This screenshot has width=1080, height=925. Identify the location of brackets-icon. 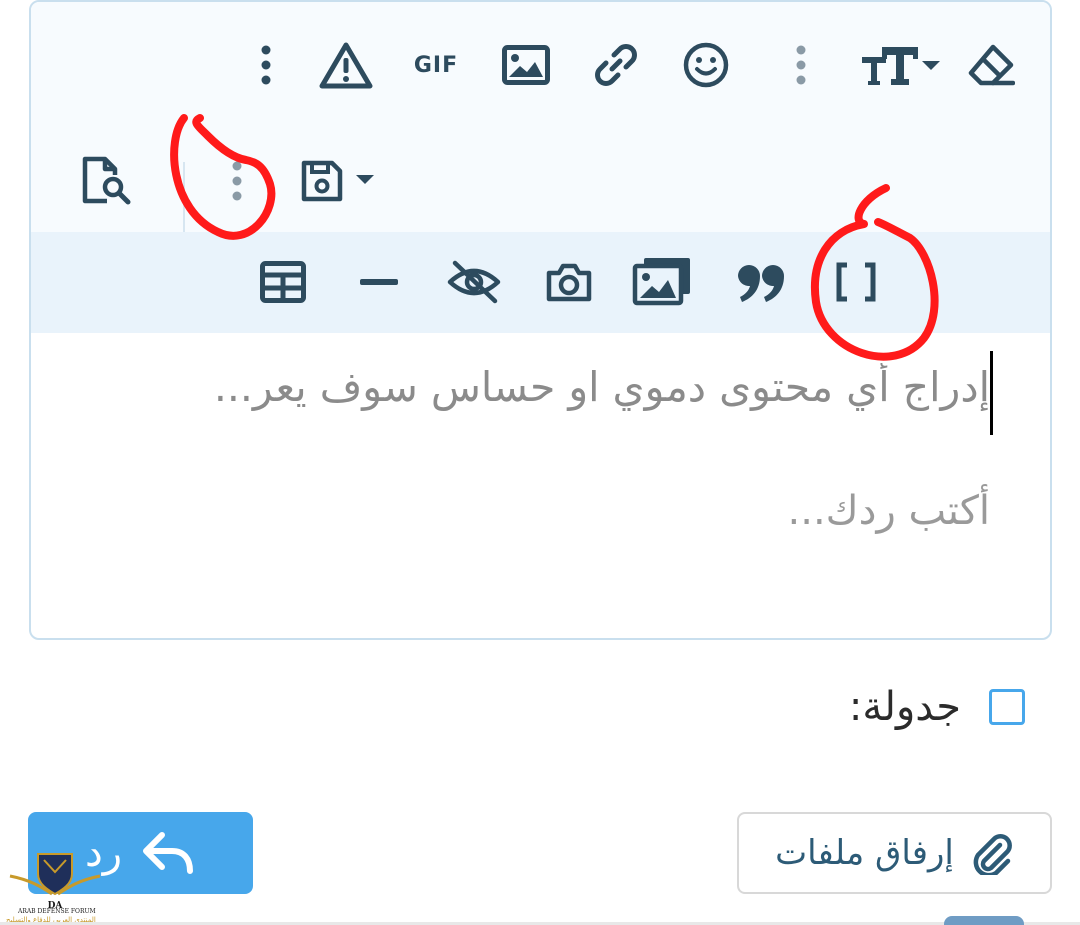
(856, 282).